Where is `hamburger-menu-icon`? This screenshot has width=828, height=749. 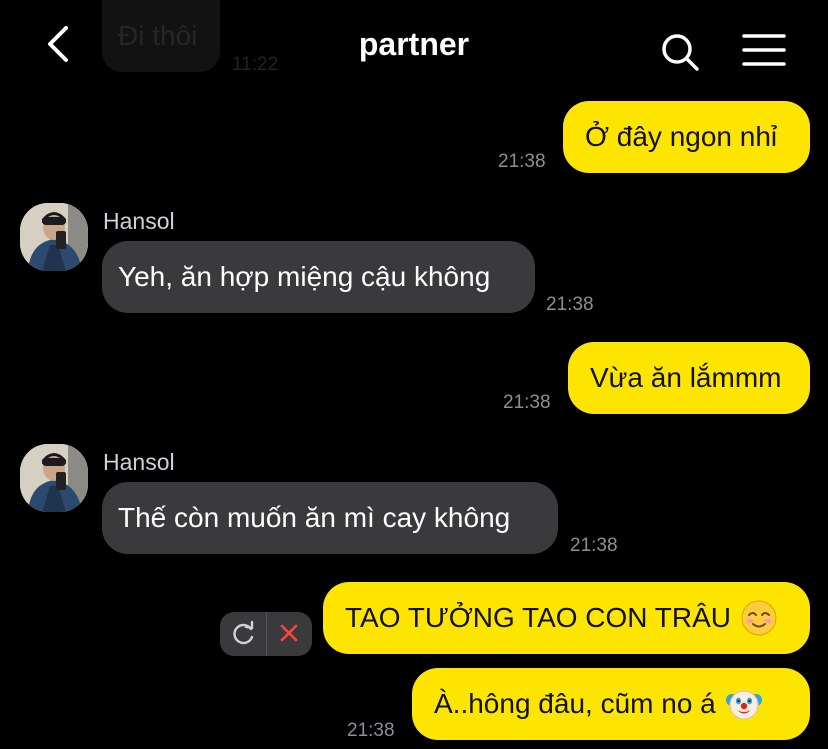
hamburger-menu-icon is located at coordinates (764, 50).